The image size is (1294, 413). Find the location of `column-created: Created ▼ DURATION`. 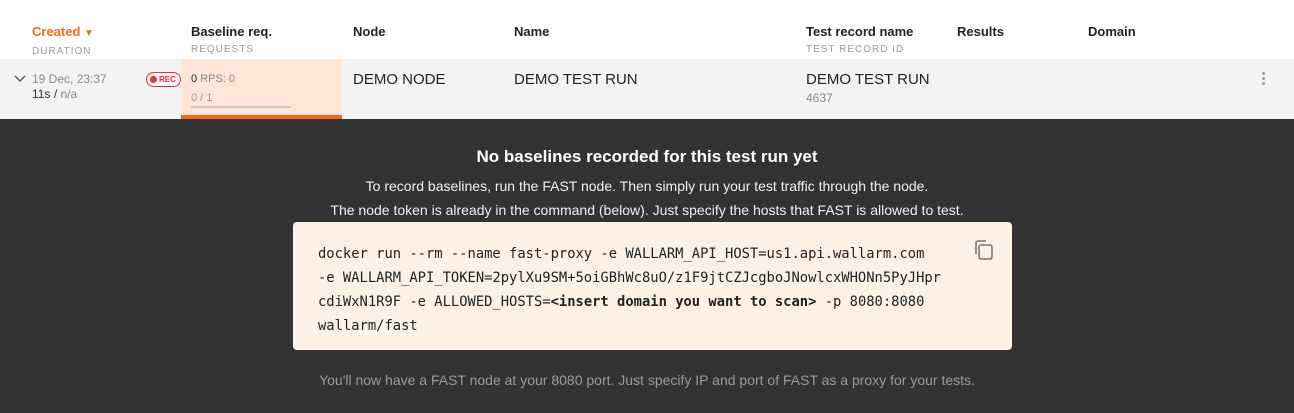

column-created: Created ▼ DURATION is located at coordinates (63, 41).